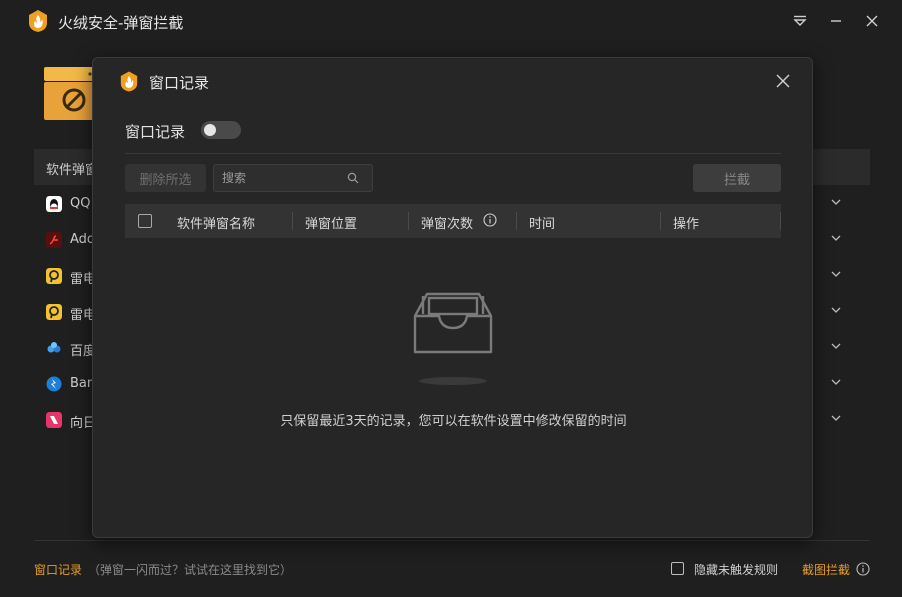  Describe the element at coordinates (165, 178) in the screenshot. I see `delete-selected-button: 删除所选` at that location.